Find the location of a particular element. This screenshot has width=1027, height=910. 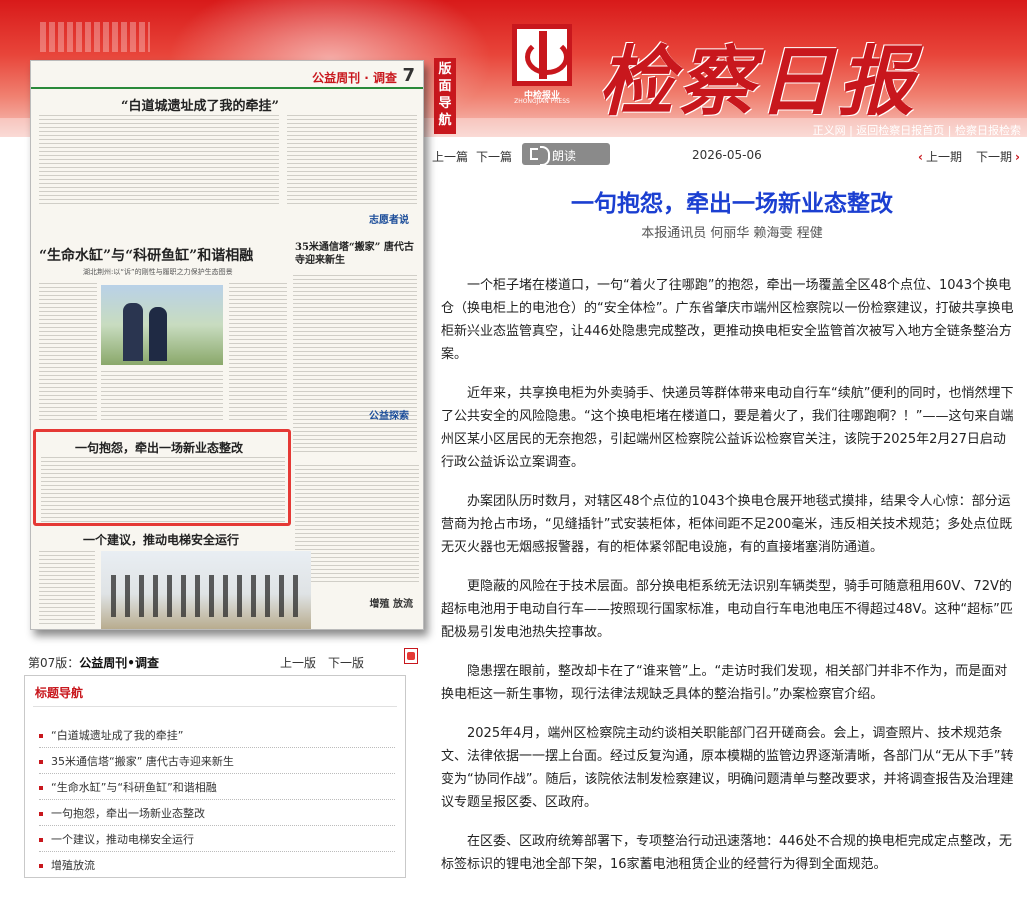

chevron-right-icon: › is located at coordinates (1017, 157).